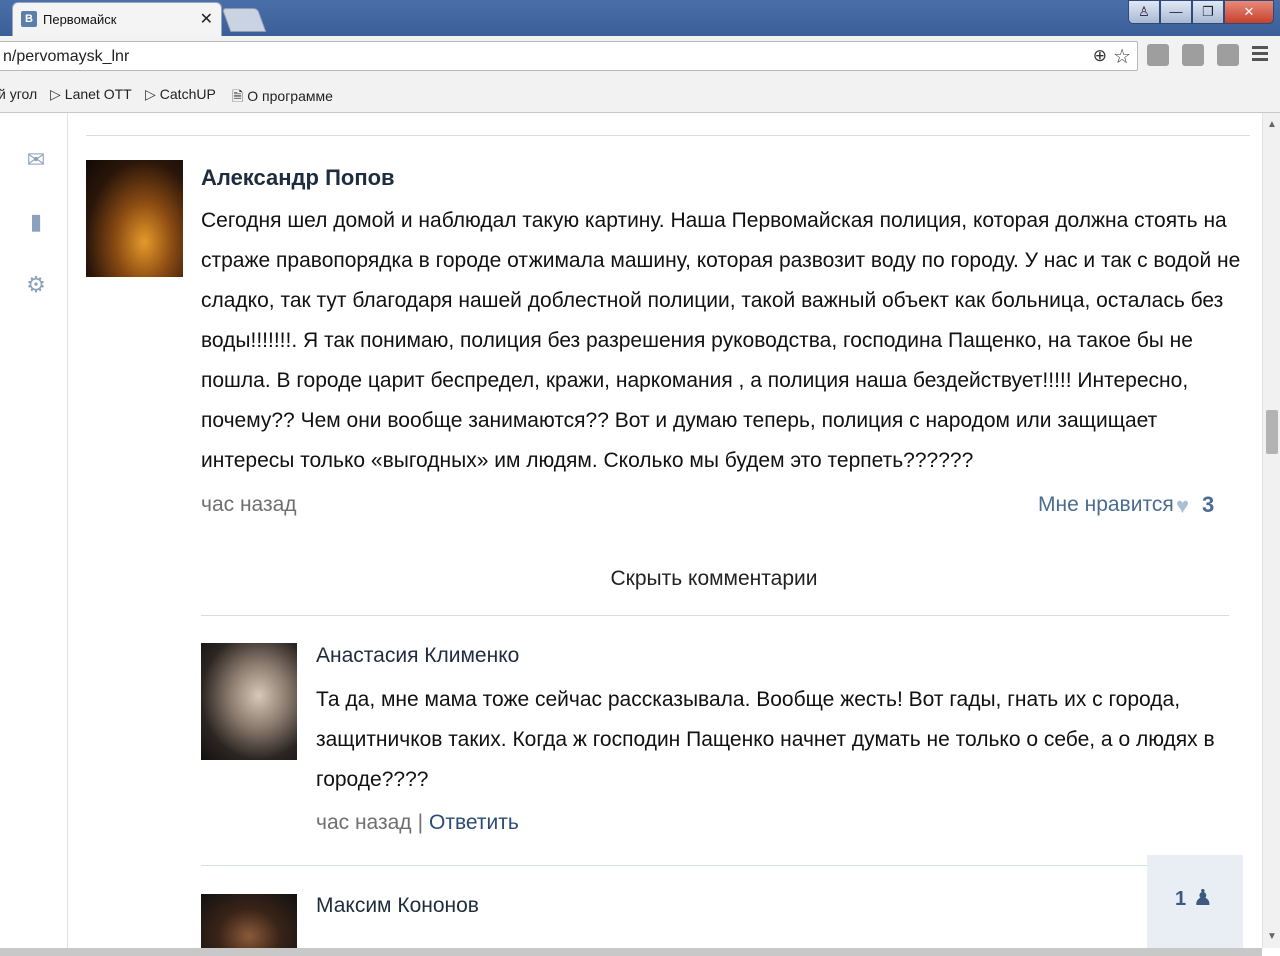 The height and width of the screenshot is (956, 1280). Describe the element at coordinates (417, 656) in the screenshot. I see `comment-author-name: Анастасия Клименко` at that location.